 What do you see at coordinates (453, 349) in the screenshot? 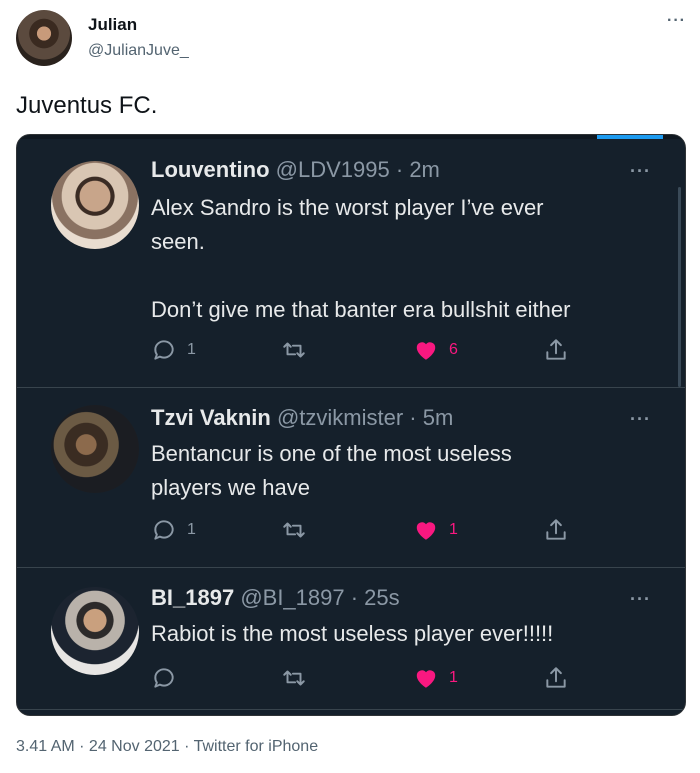
I see `like-count: 6` at bounding box center [453, 349].